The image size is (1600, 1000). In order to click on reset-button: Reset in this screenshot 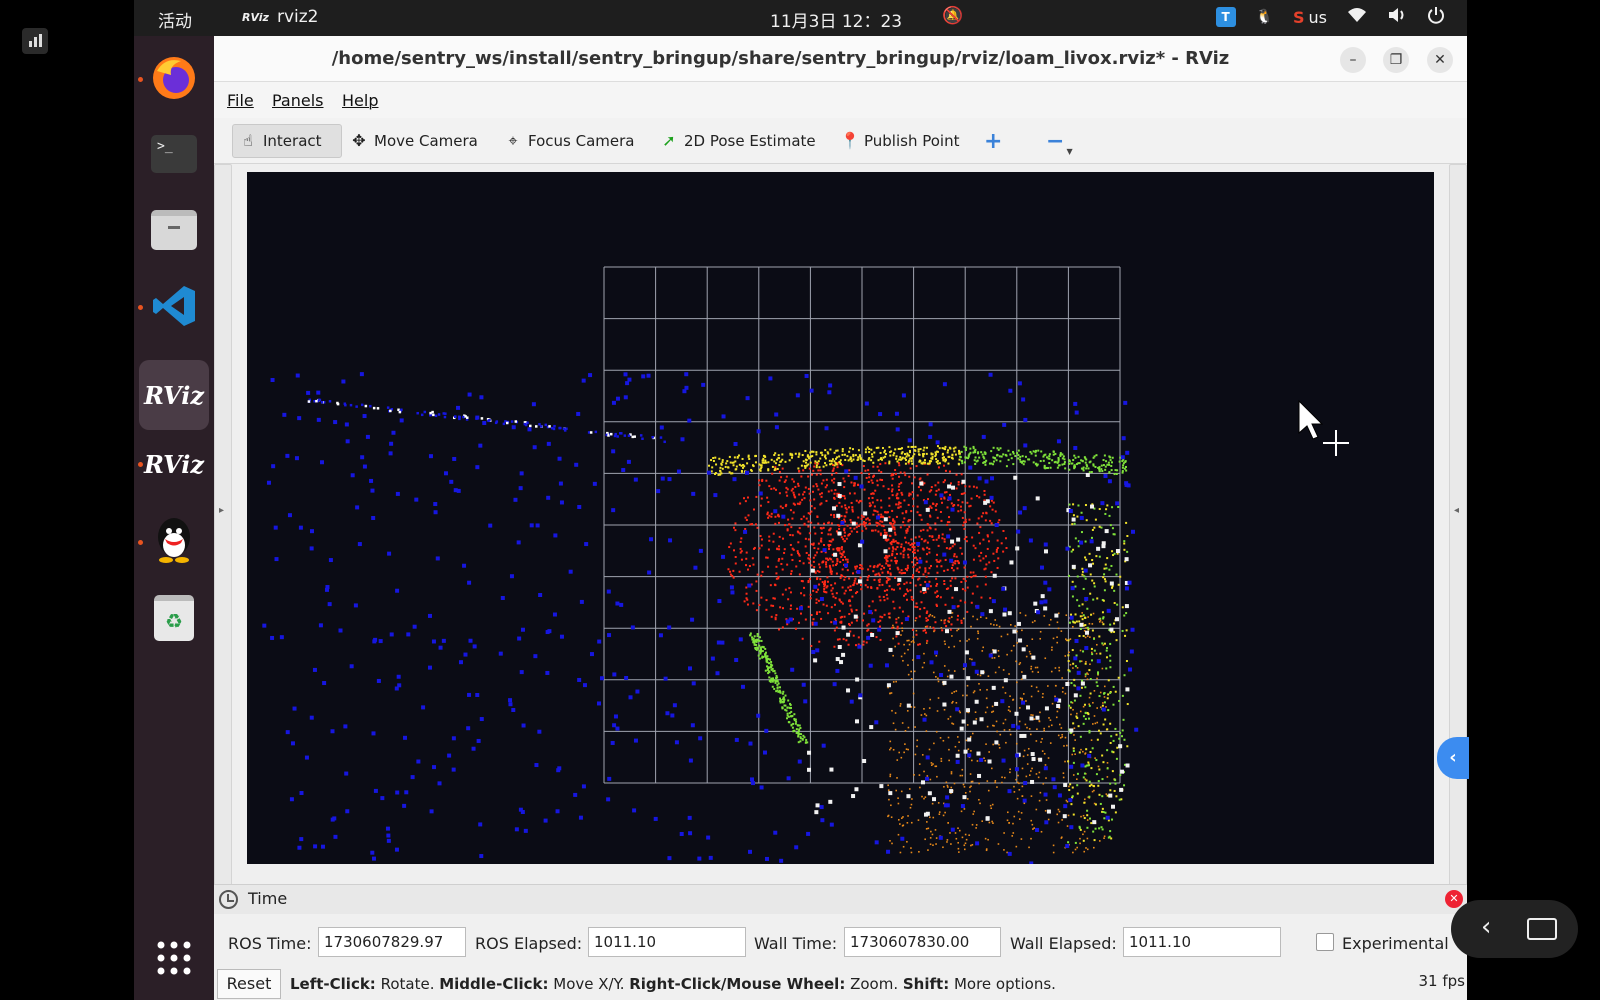, I will do `click(249, 984)`.